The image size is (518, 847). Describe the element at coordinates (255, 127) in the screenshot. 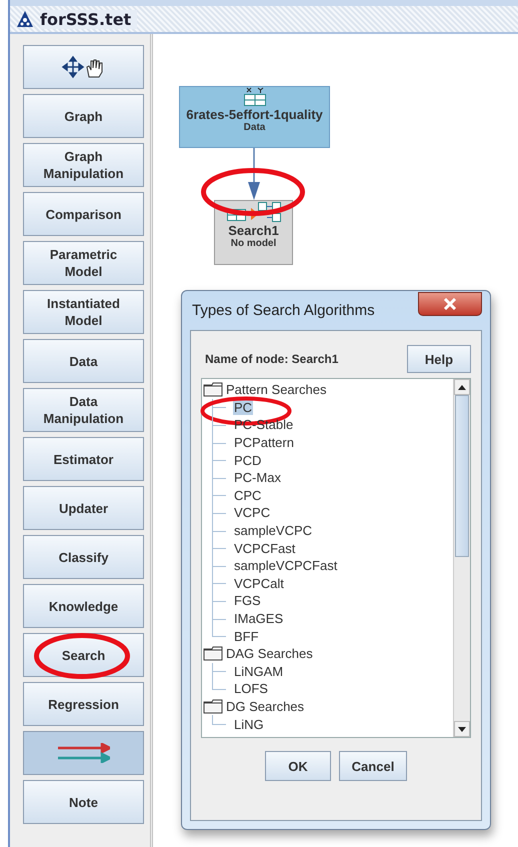

I see `node-type: Data` at that location.